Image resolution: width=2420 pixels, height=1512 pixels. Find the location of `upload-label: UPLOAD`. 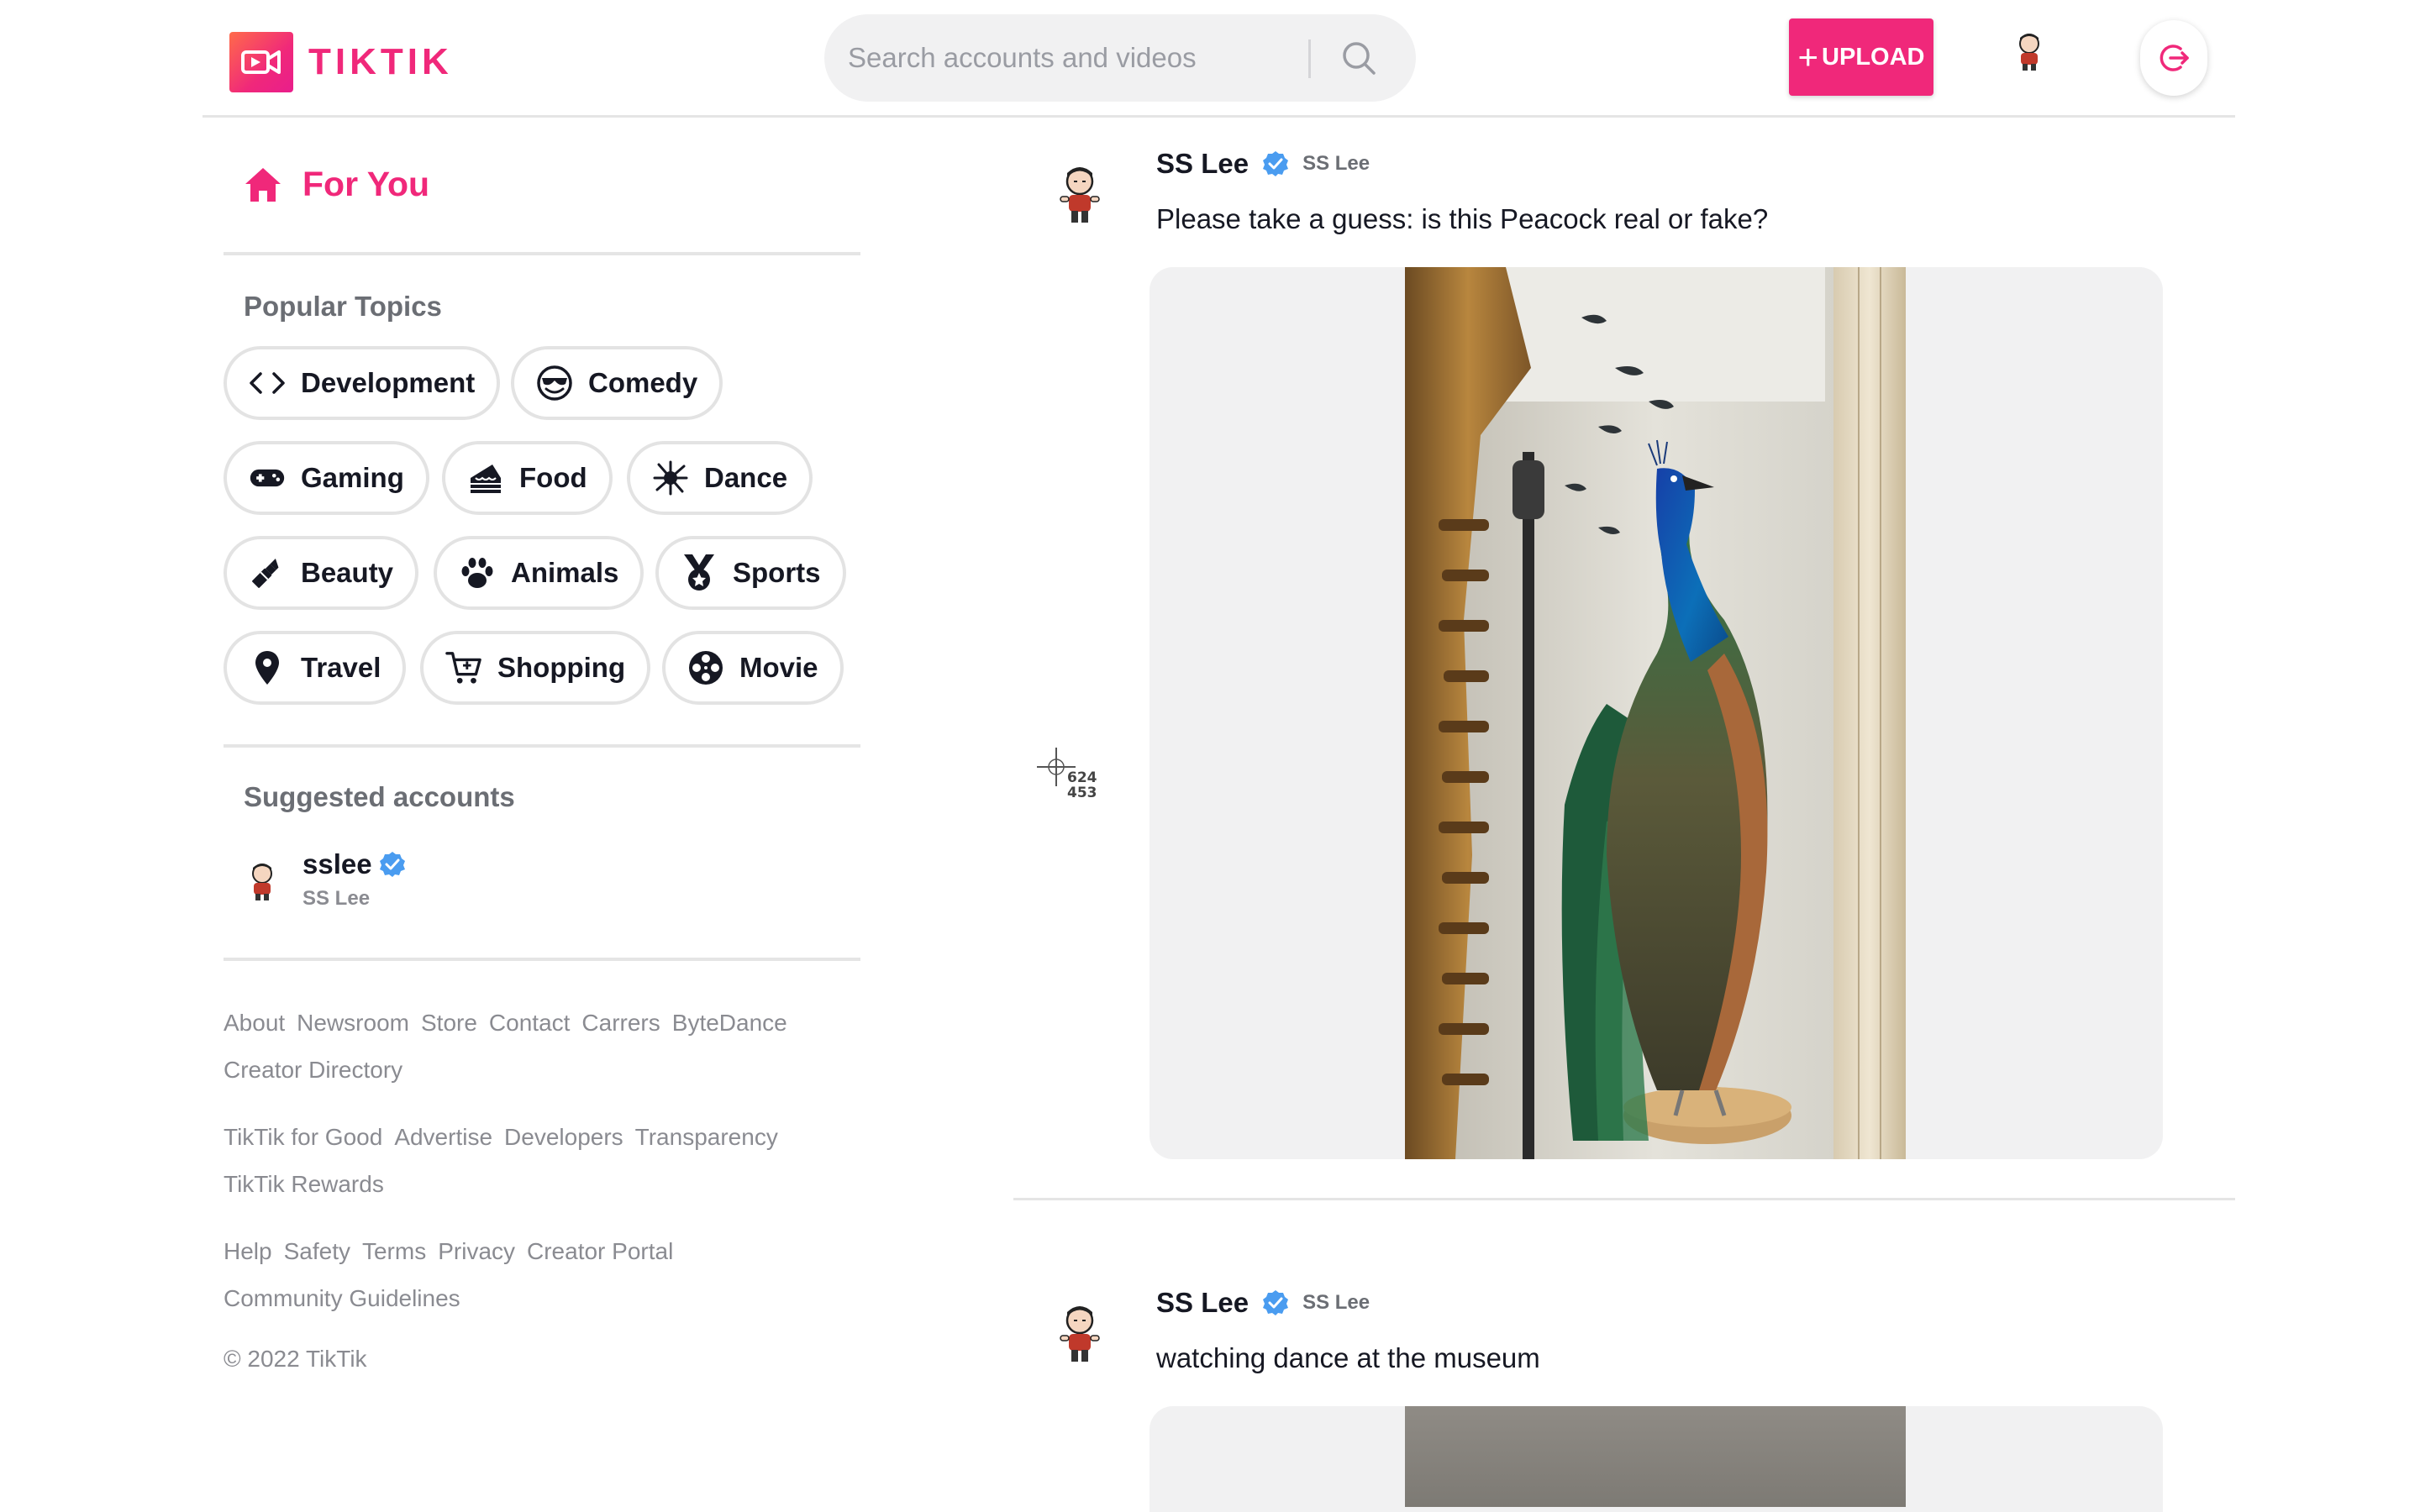

upload-label: UPLOAD is located at coordinates (1873, 57).